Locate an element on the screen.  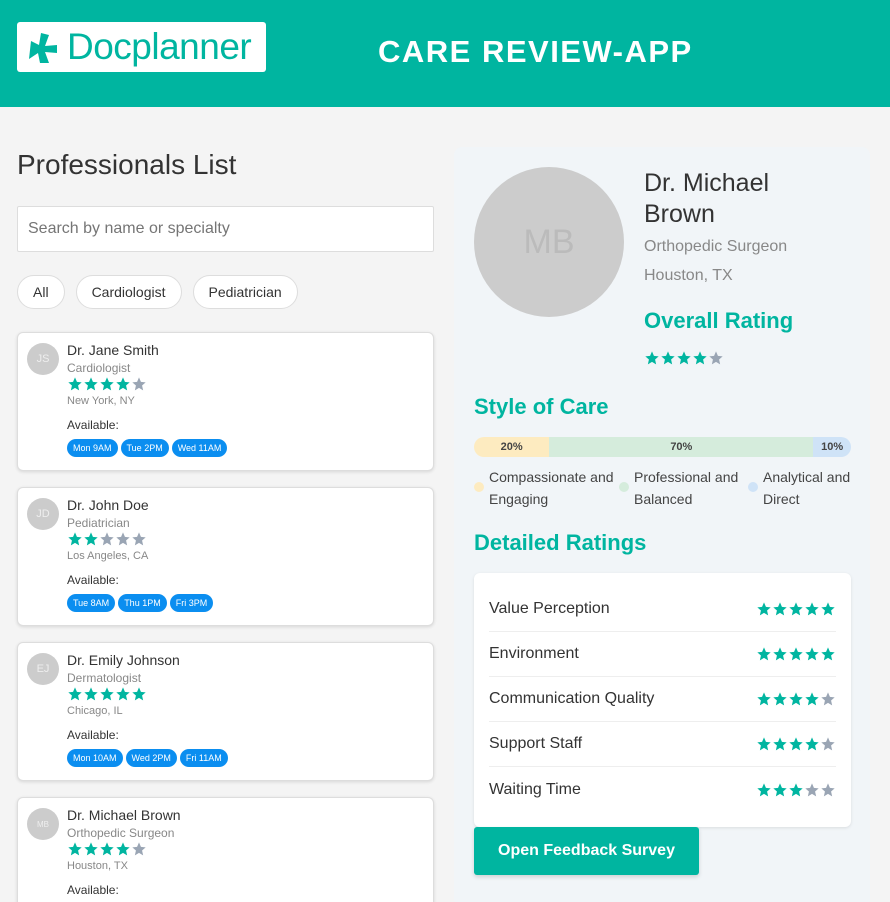
doctor-card-location: New York, NY is located at coordinates (101, 401).